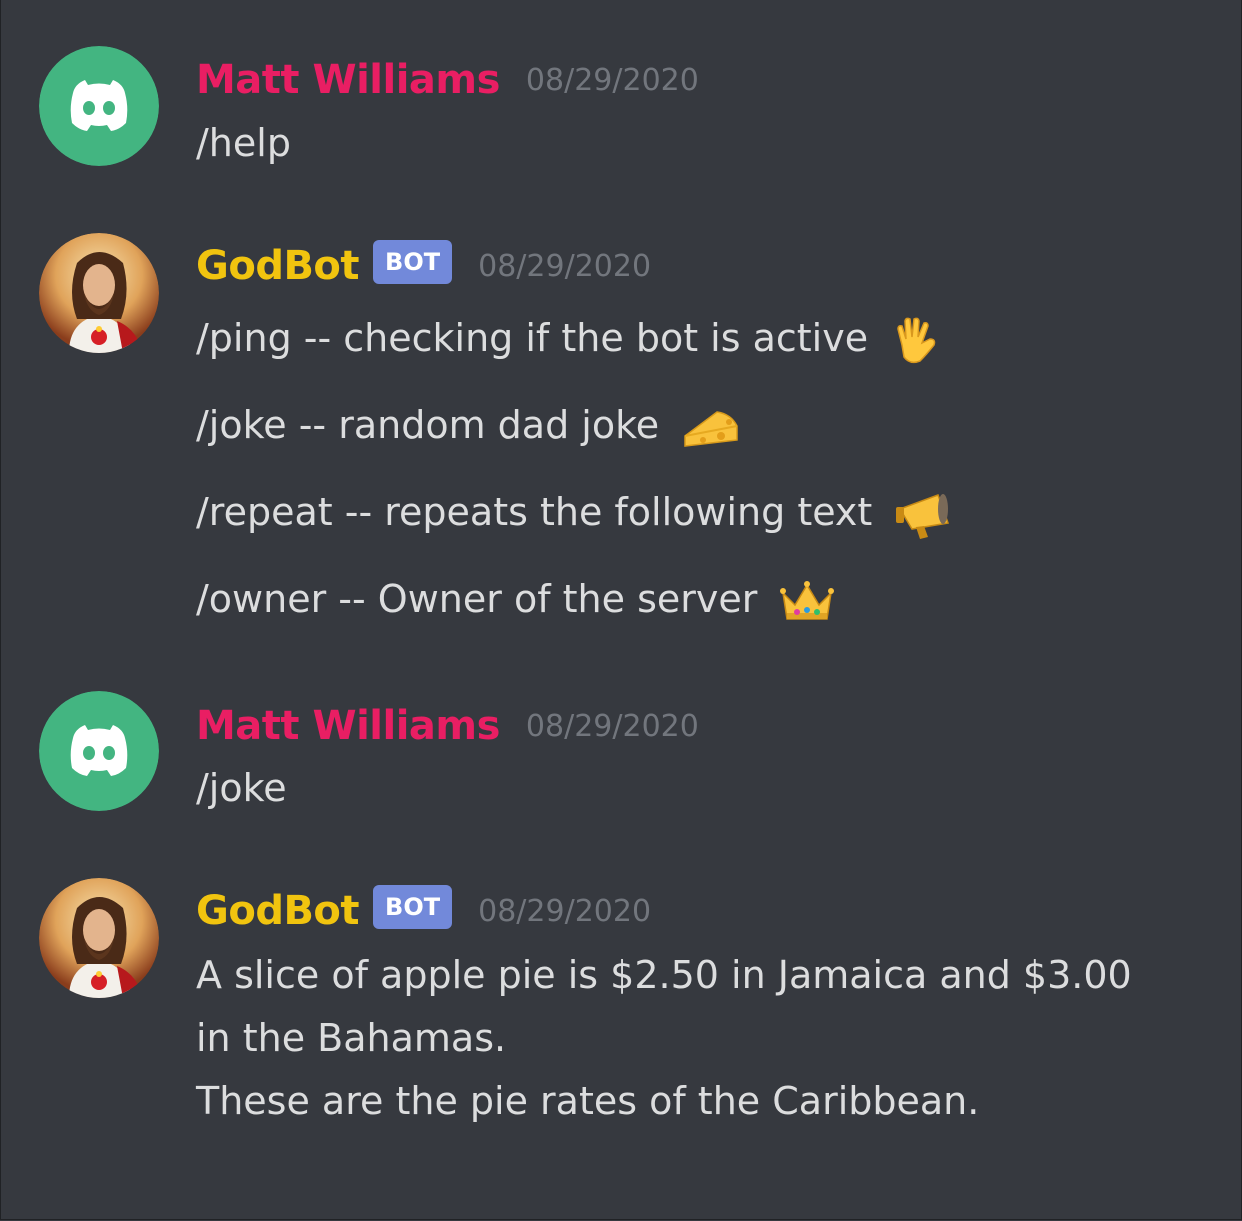  I want to click on command-line: /owner -- Owner of the server, so click(575, 599).